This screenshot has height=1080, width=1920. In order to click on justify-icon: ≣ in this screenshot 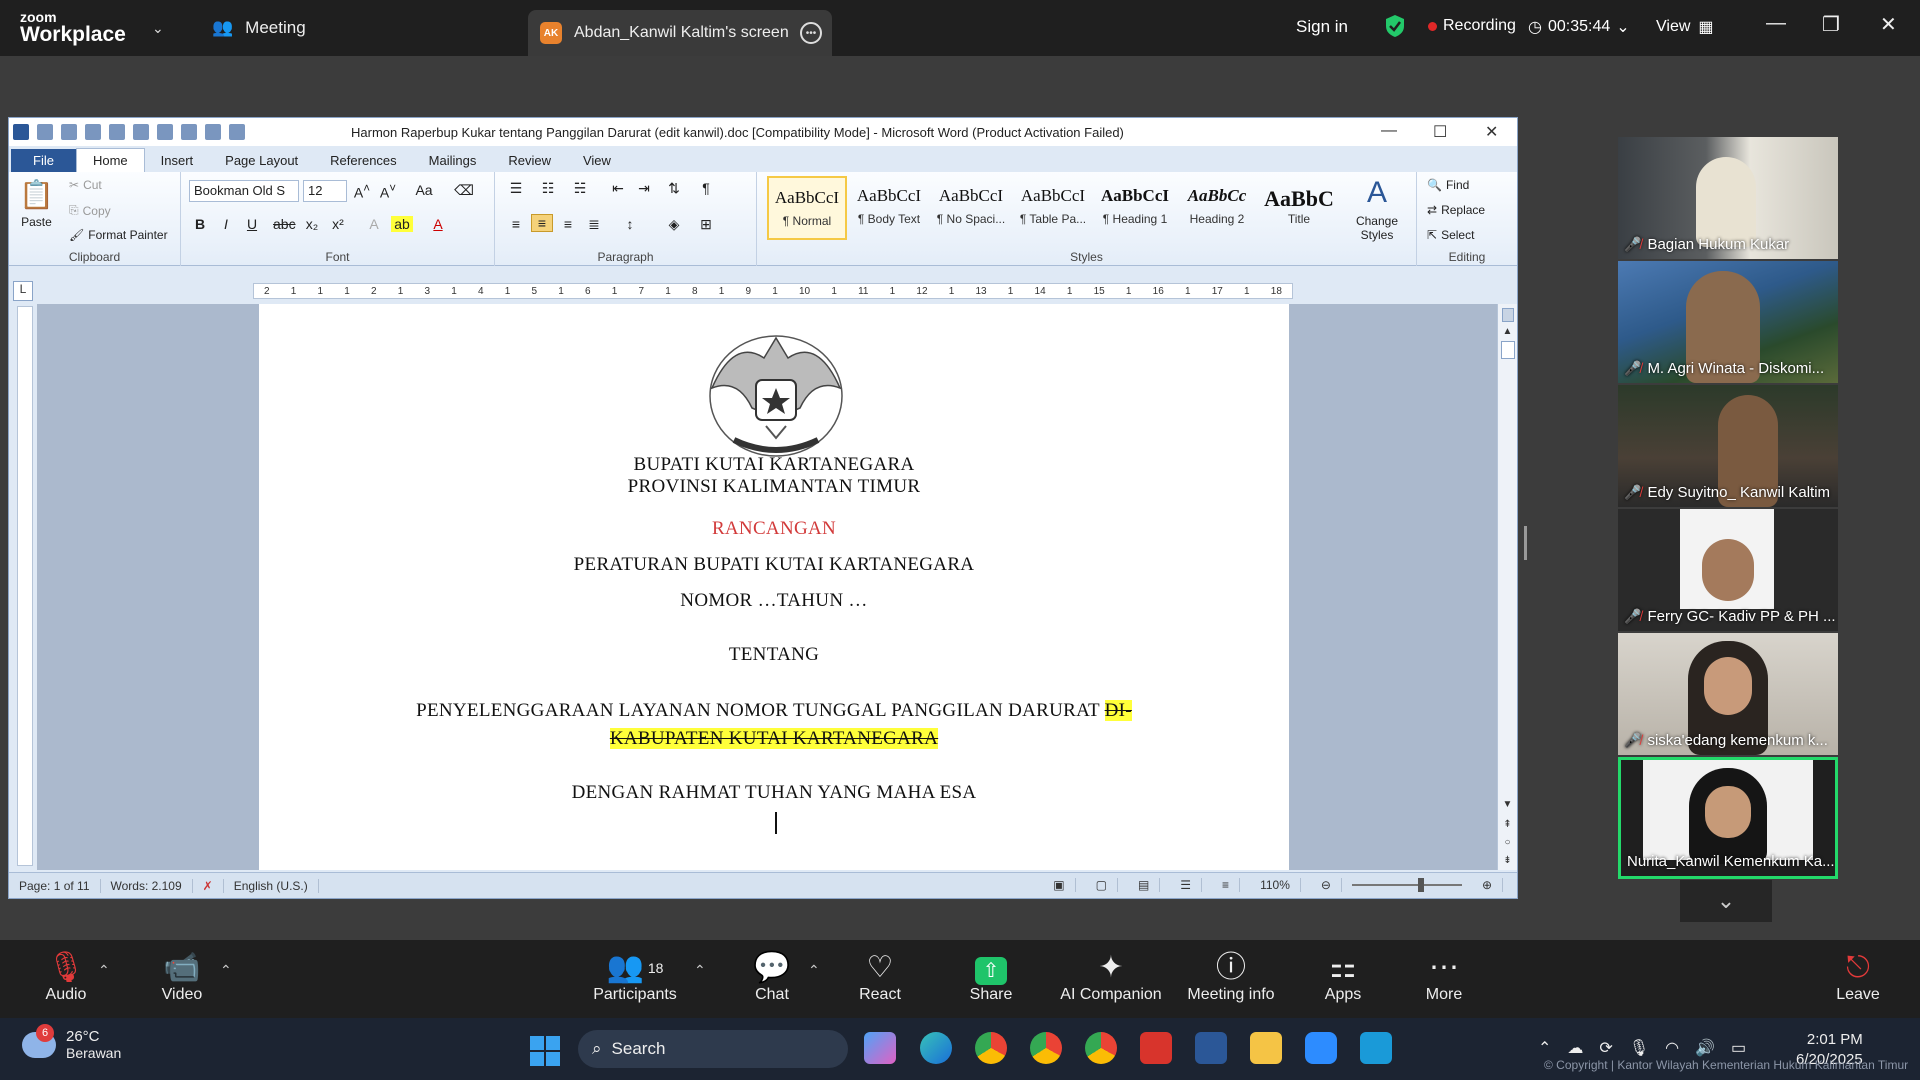, I will do `click(594, 224)`.